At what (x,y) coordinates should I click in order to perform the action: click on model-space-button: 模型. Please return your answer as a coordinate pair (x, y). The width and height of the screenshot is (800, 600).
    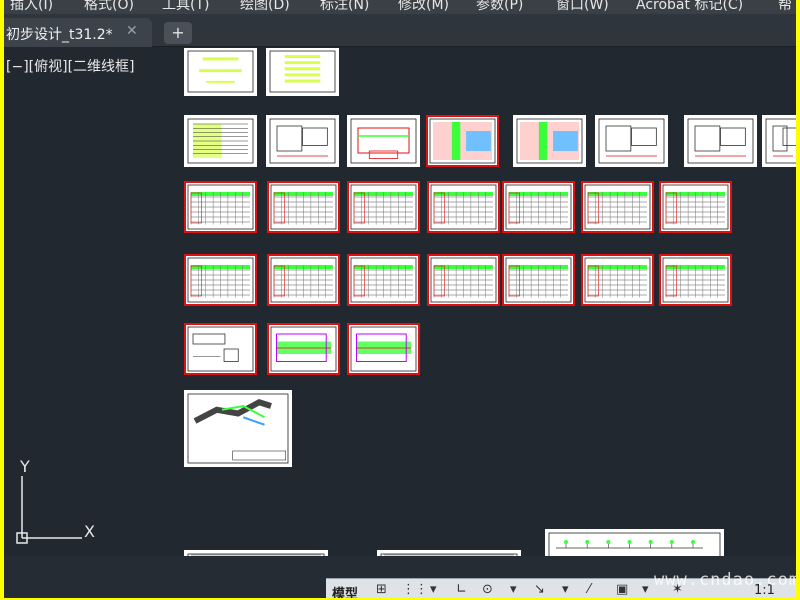
    Looking at the image, I should click on (345, 590).